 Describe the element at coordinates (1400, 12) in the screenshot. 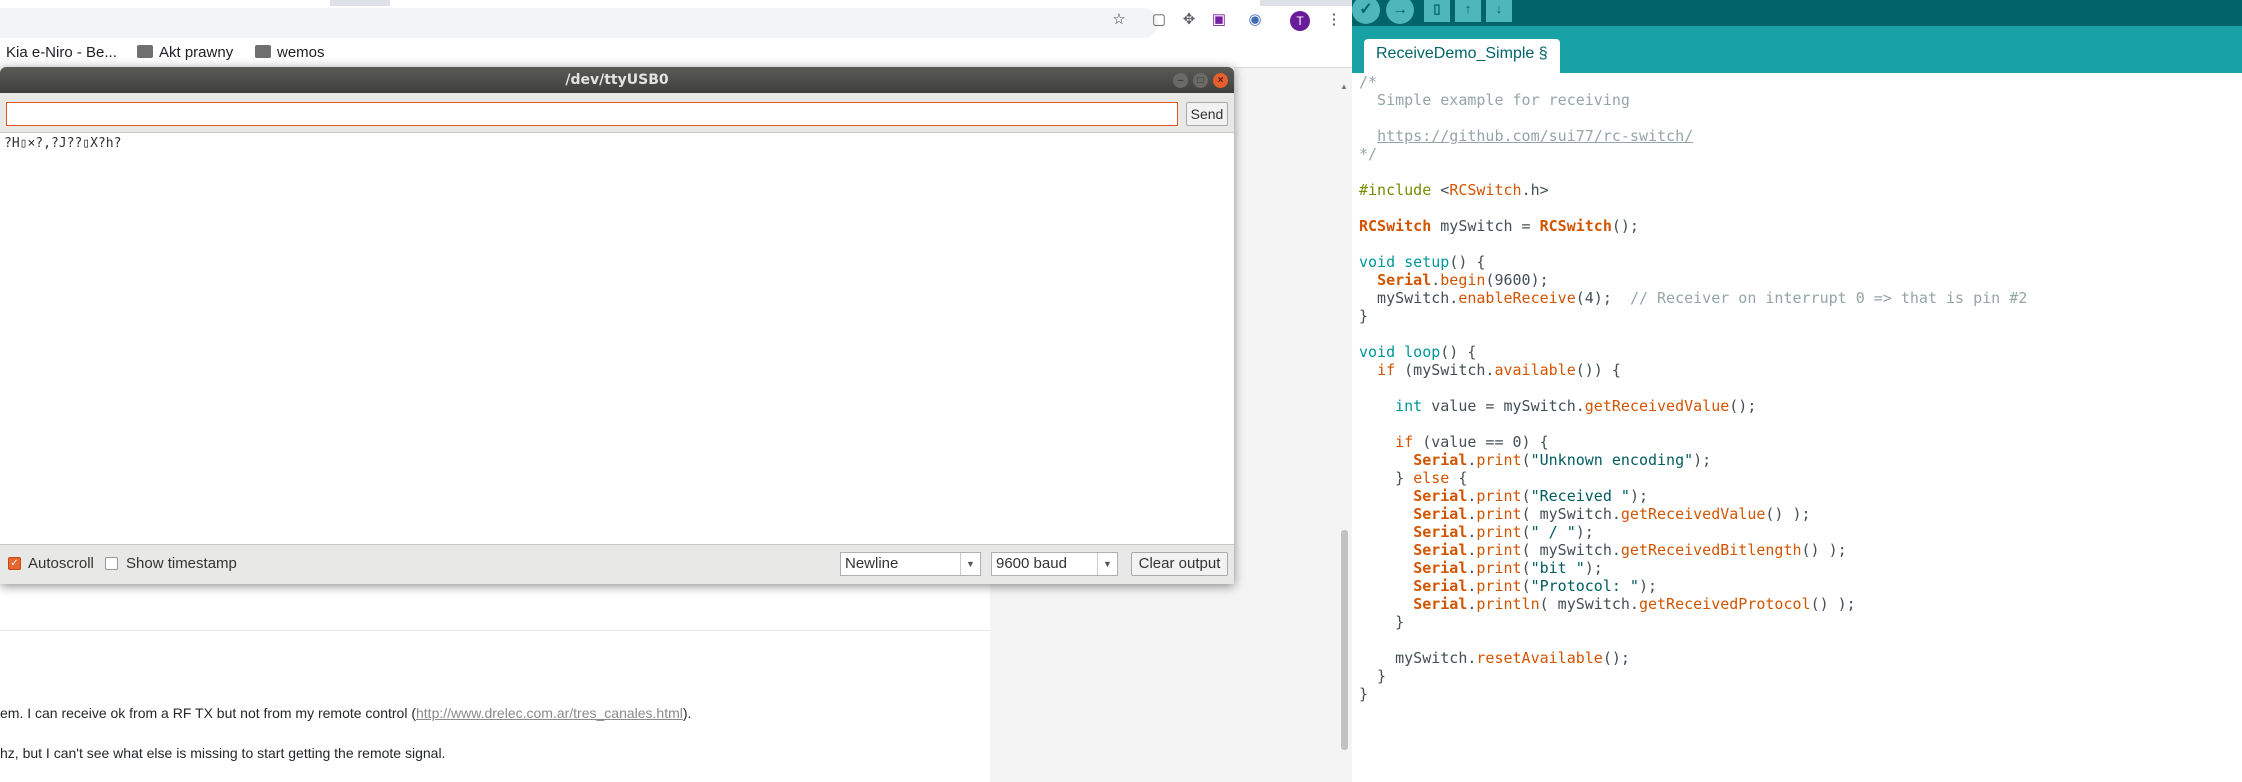

I see `upload-icon: →` at that location.